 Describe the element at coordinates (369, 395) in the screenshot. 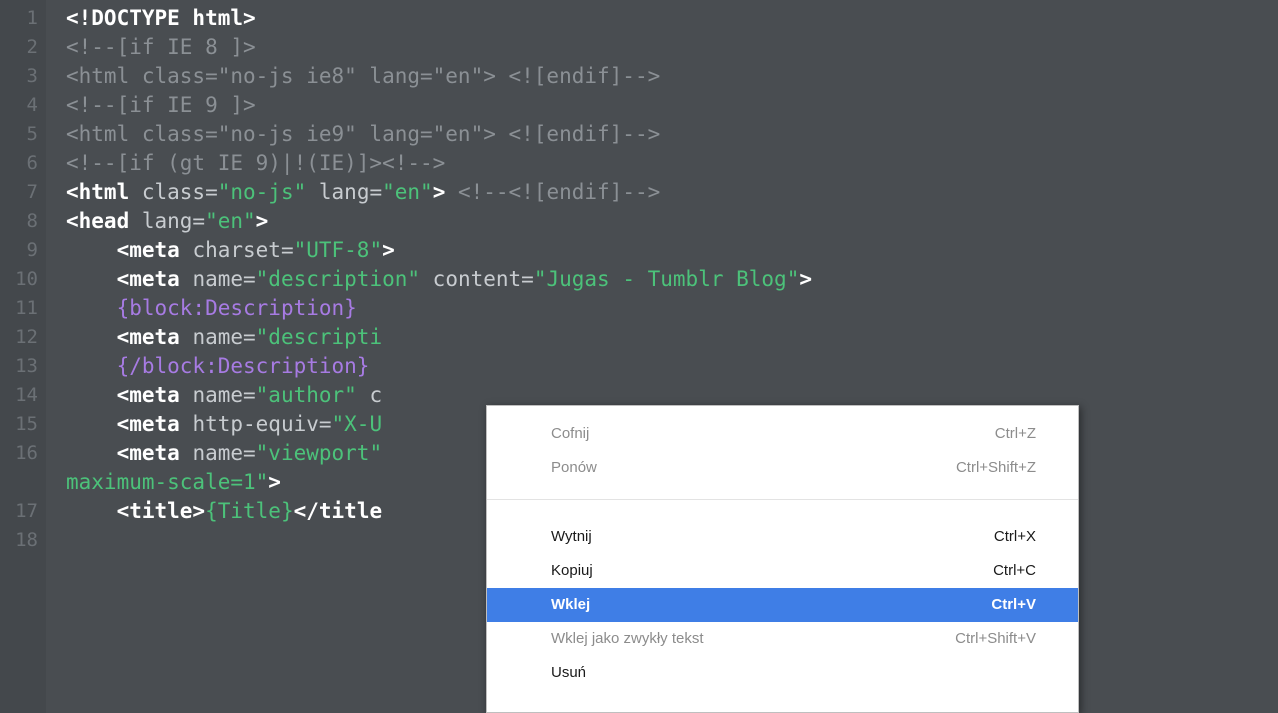

I see `code-token: c` at that location.